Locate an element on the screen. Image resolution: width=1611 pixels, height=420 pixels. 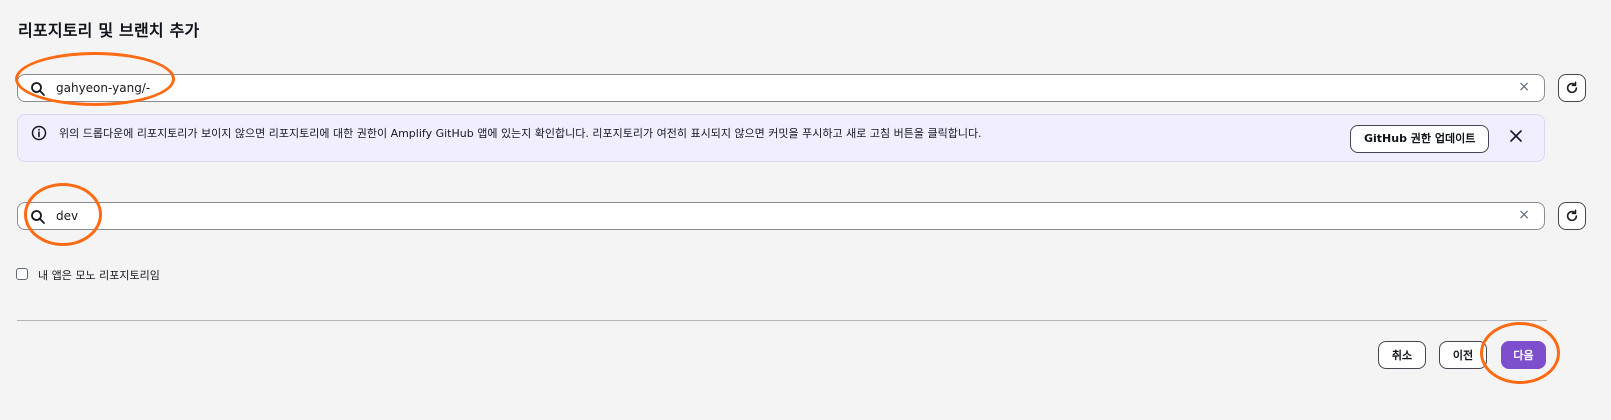
repository-refresh-button is located at coordinates (1572, 88).